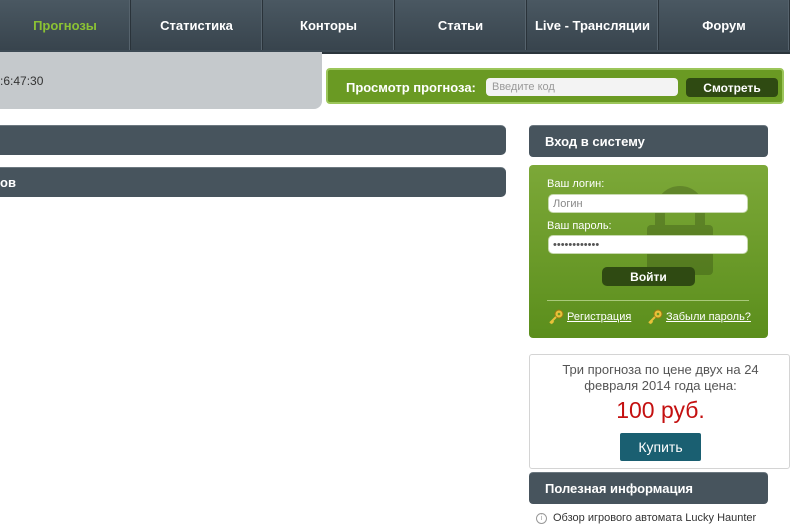 Image resolution: width=790 pixels, height=530 pixels. I want to click on left-section-title-2: ов, so click(8, 182).